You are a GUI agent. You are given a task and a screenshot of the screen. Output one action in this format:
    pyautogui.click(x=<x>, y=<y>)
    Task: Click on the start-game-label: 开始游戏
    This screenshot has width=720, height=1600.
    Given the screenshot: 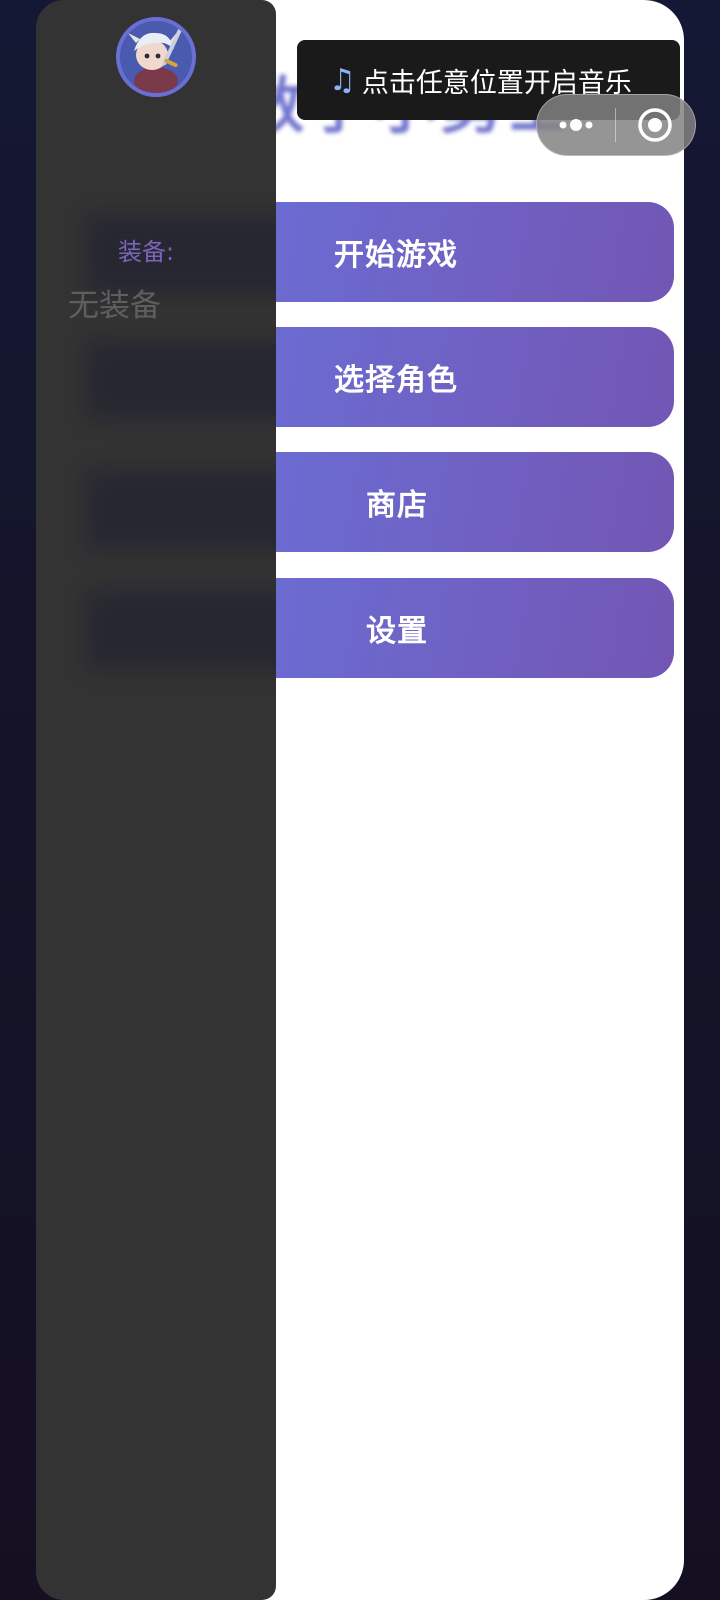 What is the action you would take?
    pyautogui.click(x=396, y=255)
    